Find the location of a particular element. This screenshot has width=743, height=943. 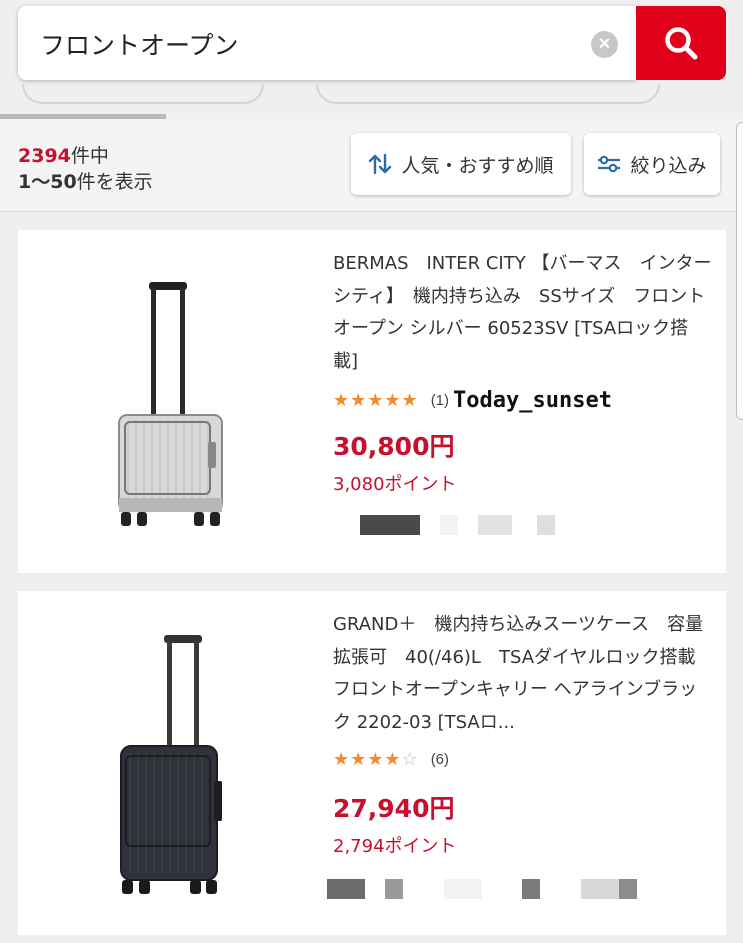

search-bar: × is located at coordinates (372, 43).